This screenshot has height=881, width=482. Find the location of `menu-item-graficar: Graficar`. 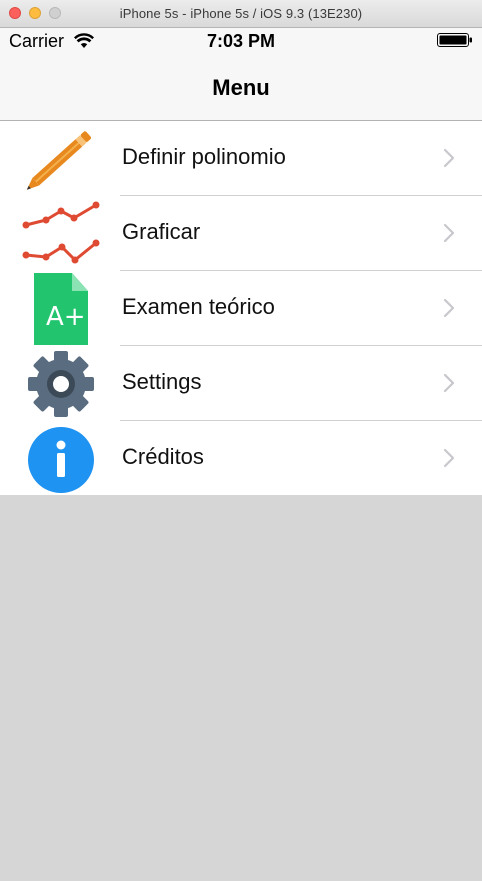

menu-item-graficar: Graficar is located at coordinates (241, 233).